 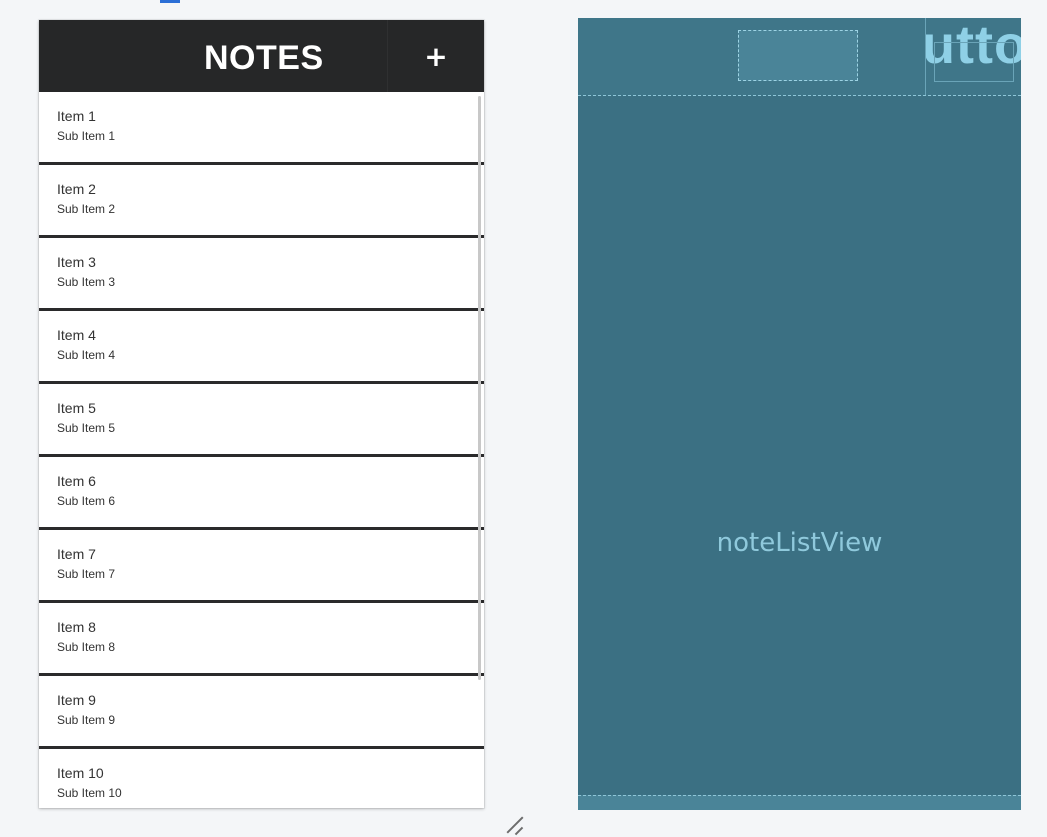 What do you see at coordinates (76, 627) in the screenshot?
I see `item-title: Item 8` at bounding box center [76, 627].